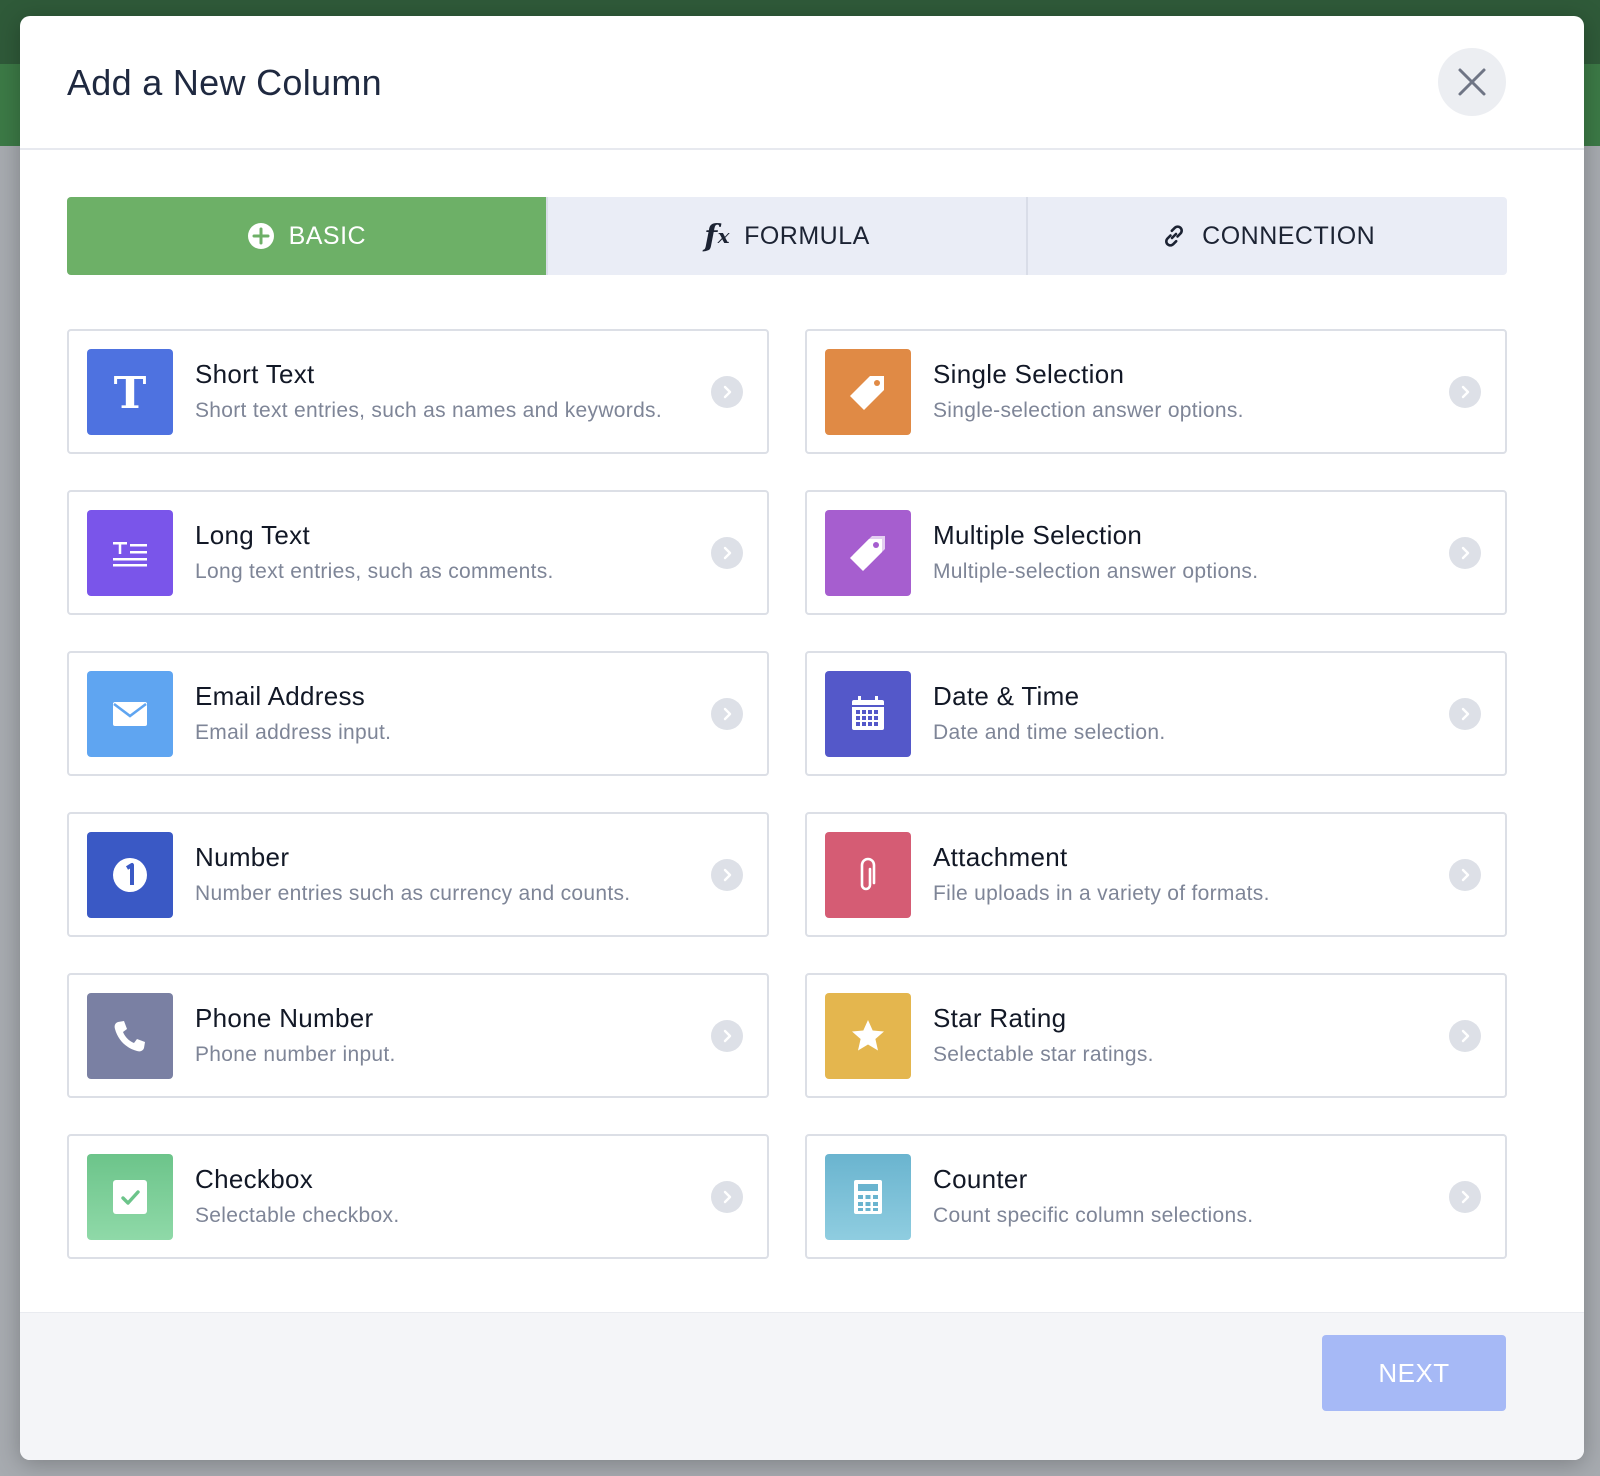  I want to click on close-icon, so click(1472, 82).